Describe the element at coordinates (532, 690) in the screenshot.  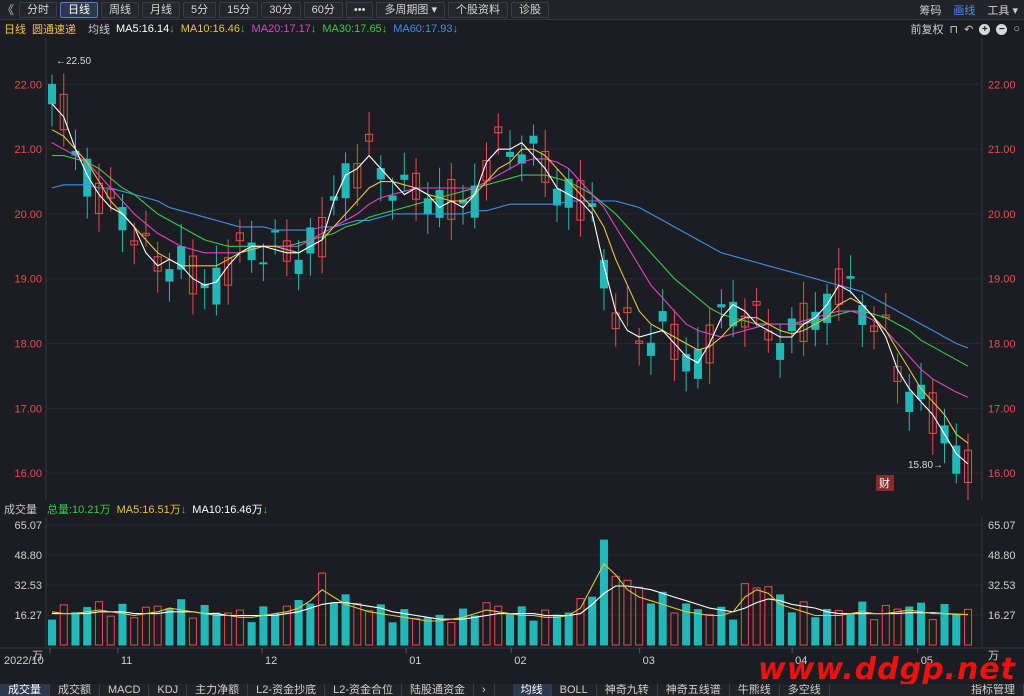
I see `indicator-tab-9: 均线` at that location.